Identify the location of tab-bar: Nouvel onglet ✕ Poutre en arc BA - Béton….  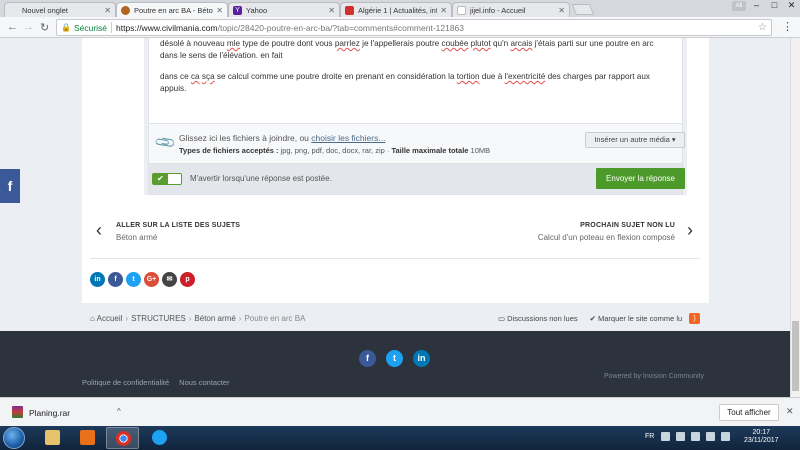
(400, 8).